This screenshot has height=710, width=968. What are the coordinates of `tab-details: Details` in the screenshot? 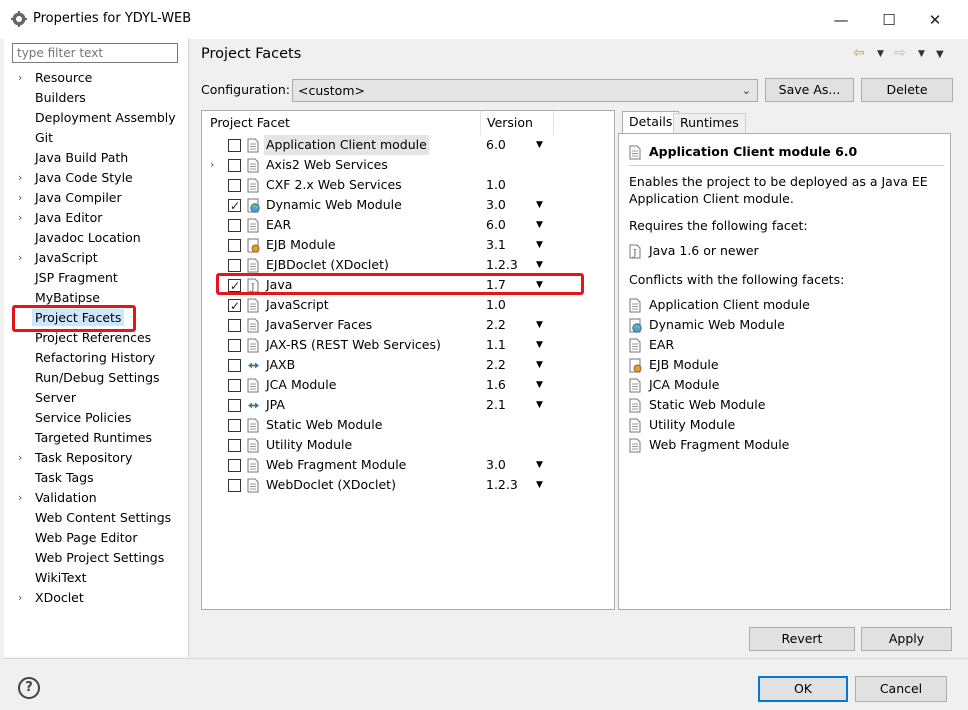 It's located at (651, 122).